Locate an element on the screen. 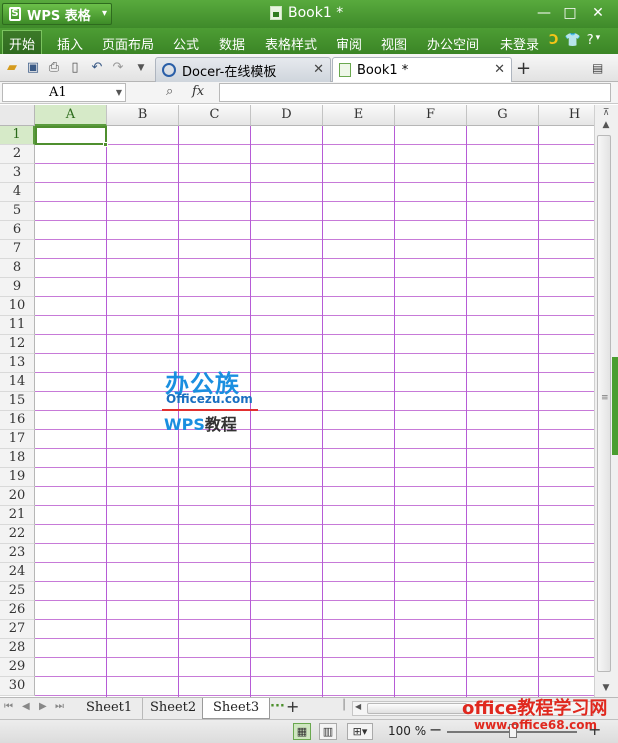 This screenshot has height=743, width=618. row-header: 21 is located at coordinates (17, 515).